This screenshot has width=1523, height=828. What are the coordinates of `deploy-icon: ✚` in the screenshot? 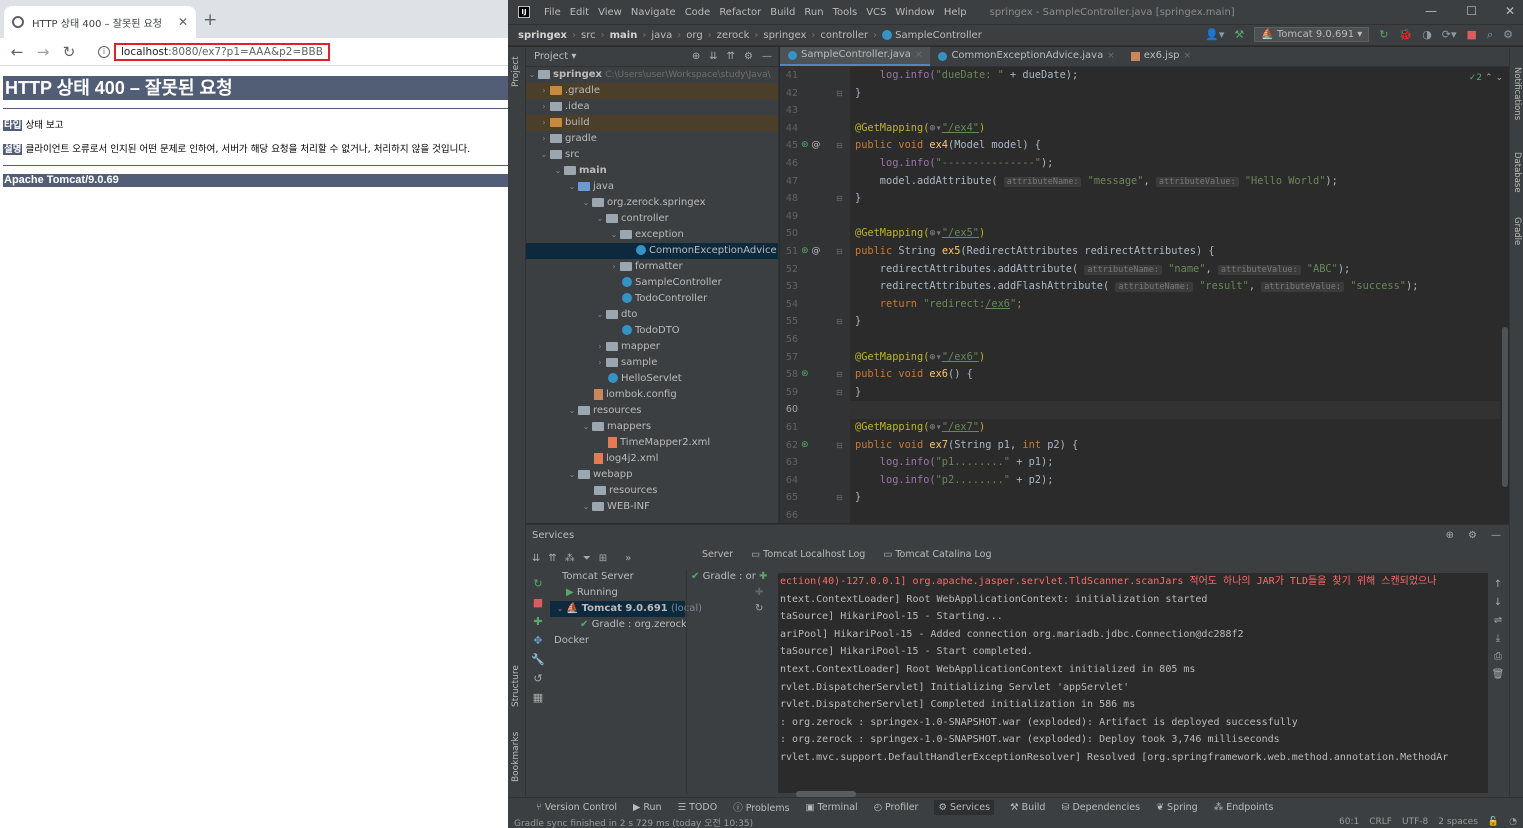 It's located at (537, 621).